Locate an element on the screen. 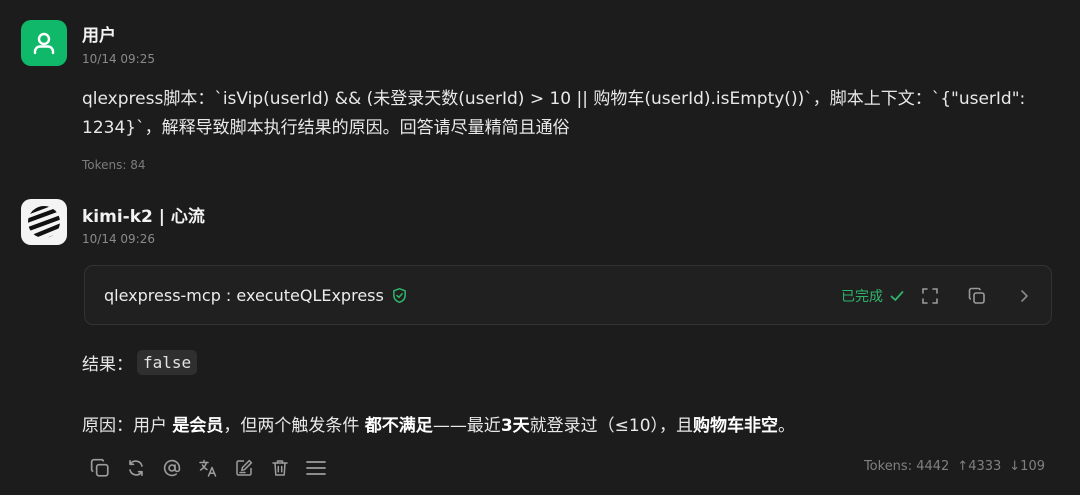 Image resolution: width=1080 pixels, height=495 pixels. at-icon is located at coordinates (172, 468).